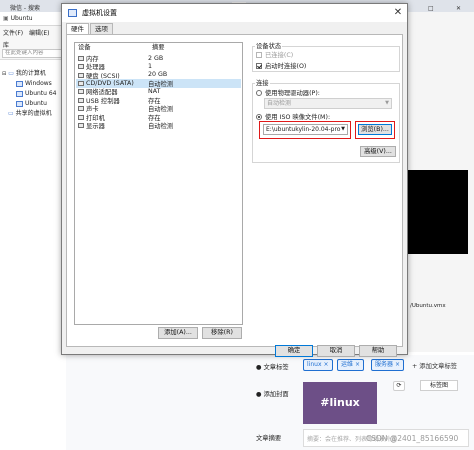 This screenshot has width=474, height=450. Describe the element at coordinates (30, 73) in the screenshot. I see `tree-label: 我的计算机` at that location.